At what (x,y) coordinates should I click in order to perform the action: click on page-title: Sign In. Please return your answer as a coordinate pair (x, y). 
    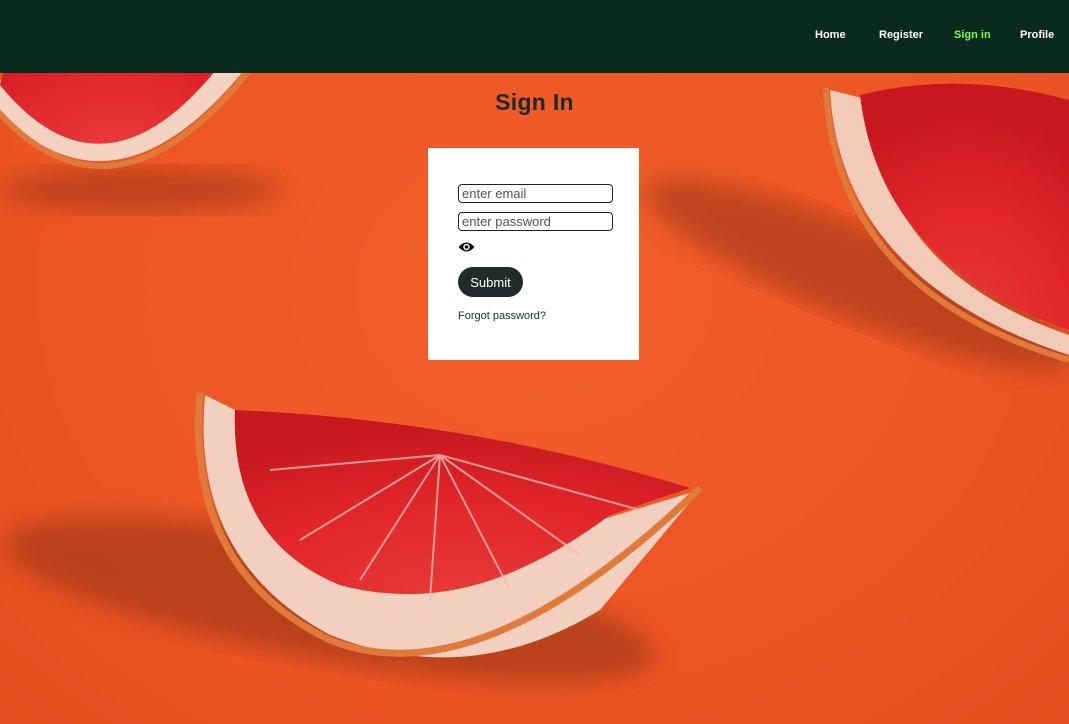
    Looking at the image, I should click on (534, 102).